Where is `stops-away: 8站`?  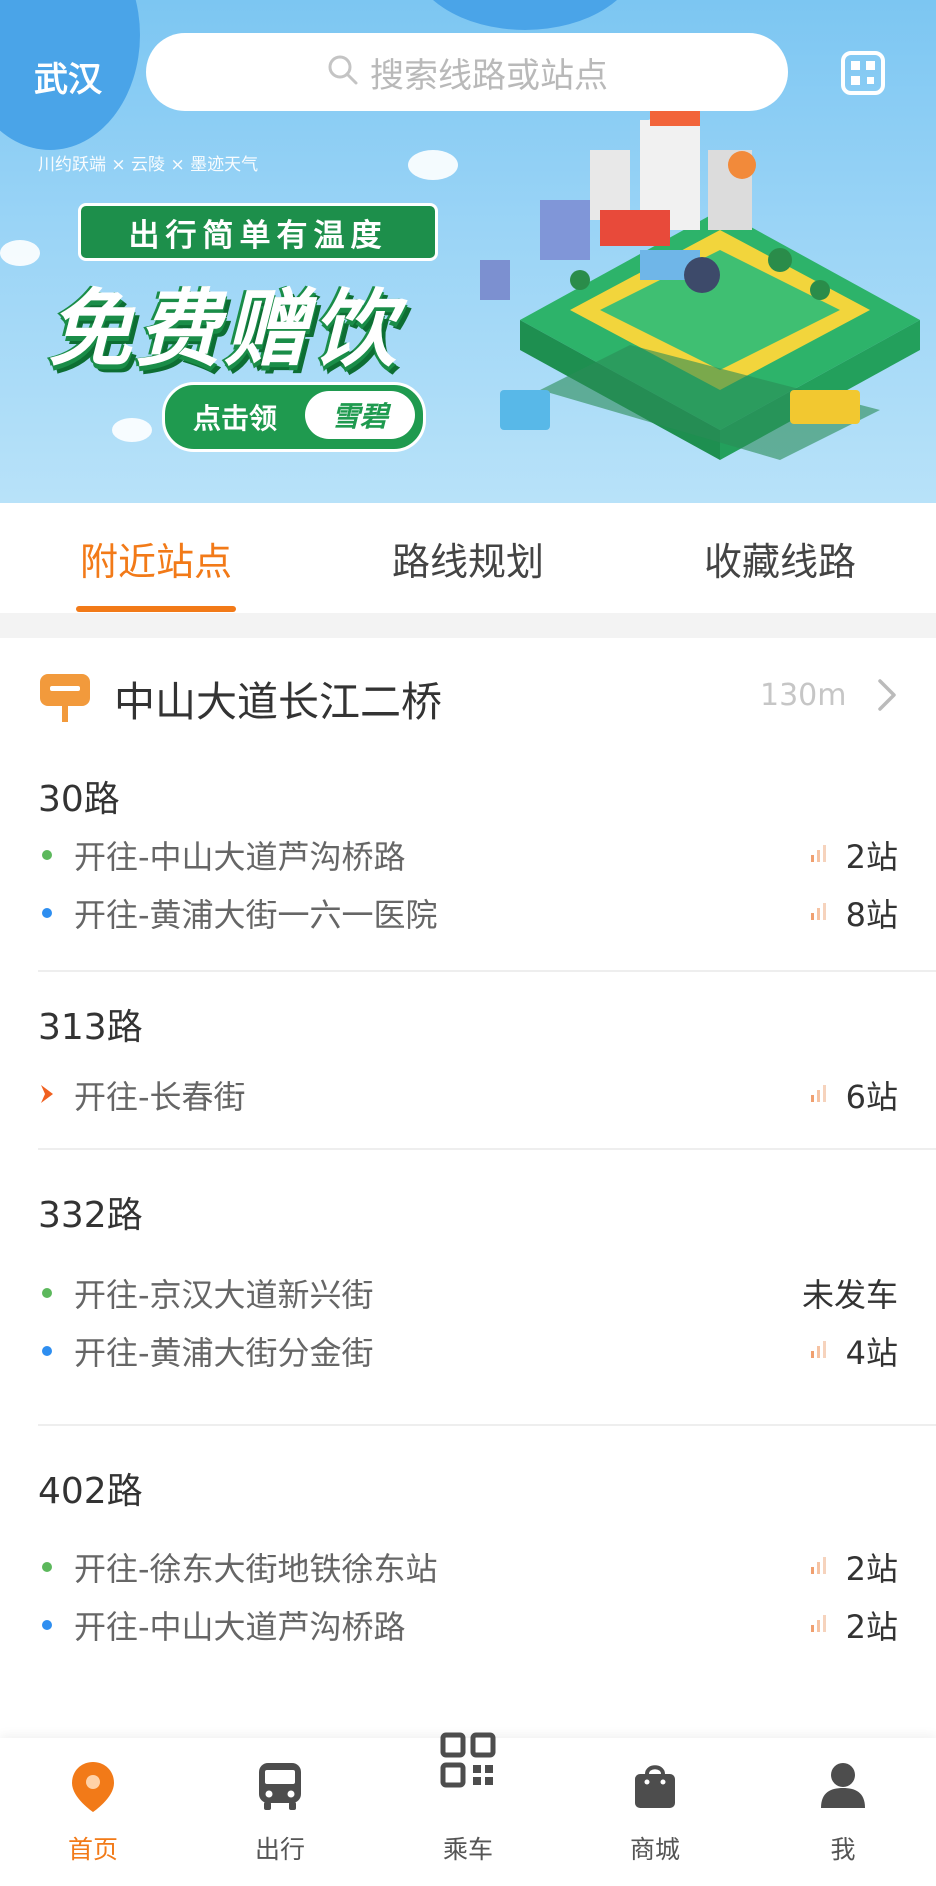 stops-away: 8站 is located at coordinates (871, 915).